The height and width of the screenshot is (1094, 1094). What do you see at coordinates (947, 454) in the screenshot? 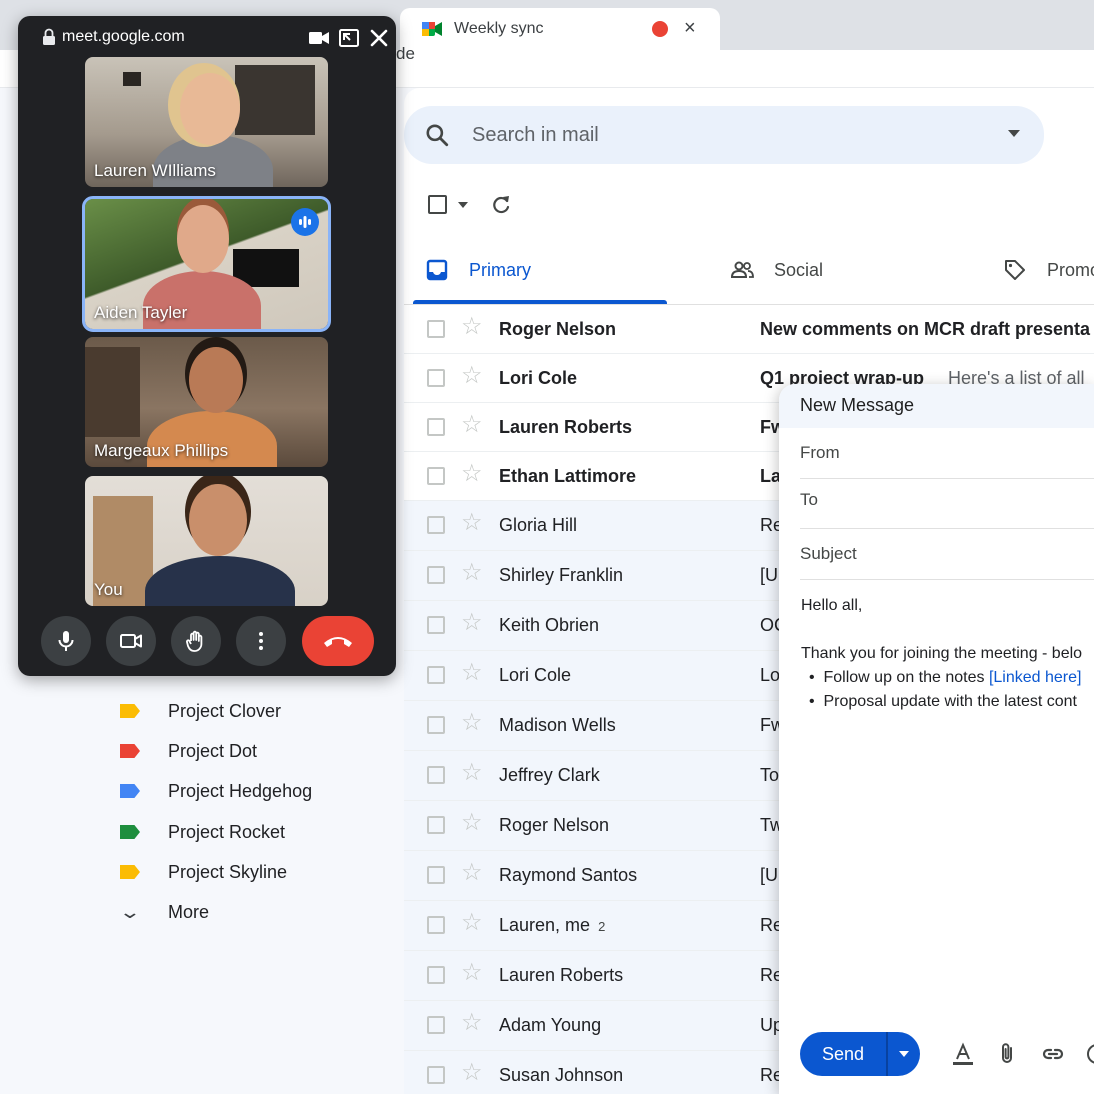
I see `from-field: From` at bounding box center [947, 454].